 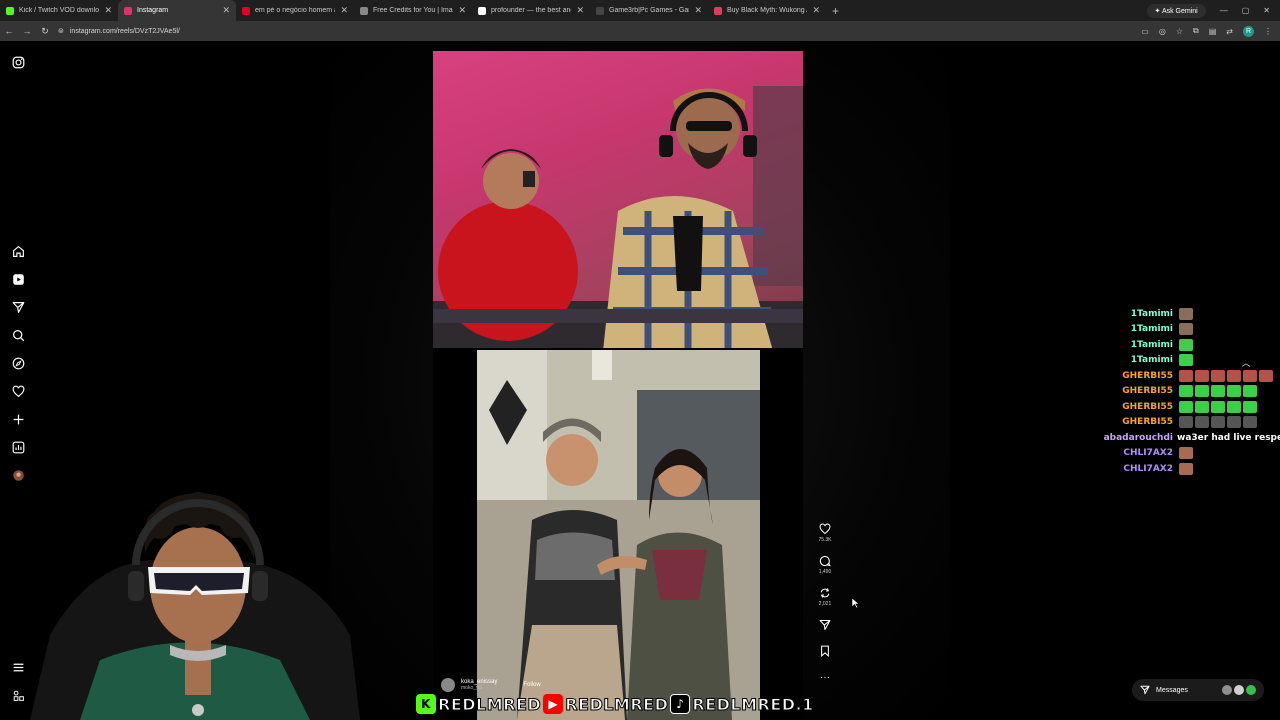 I want to click on tab-title: Game3rb|Pc Games - Games Or, so click(x=649, y=10).